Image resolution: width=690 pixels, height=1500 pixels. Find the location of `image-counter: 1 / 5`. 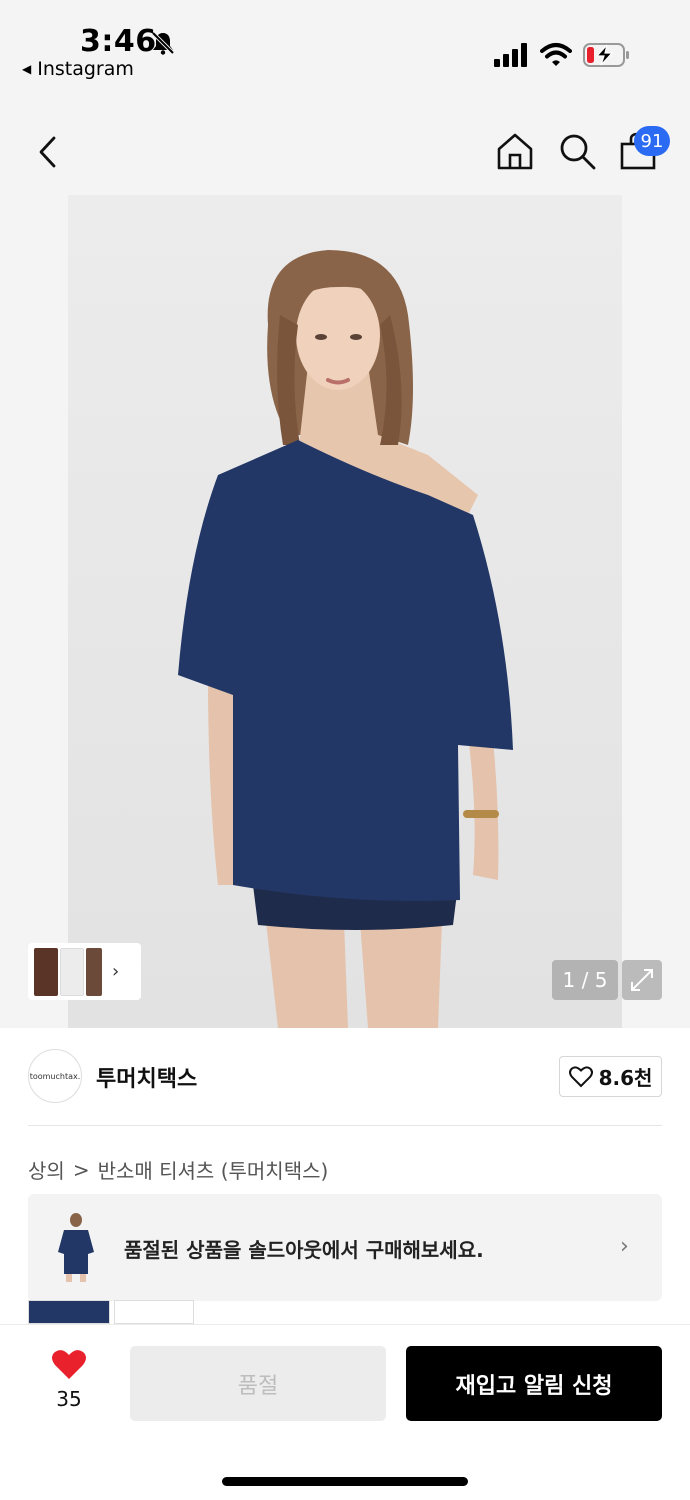

image-counter: 1 / 5 is located at coordinates (585, 980).